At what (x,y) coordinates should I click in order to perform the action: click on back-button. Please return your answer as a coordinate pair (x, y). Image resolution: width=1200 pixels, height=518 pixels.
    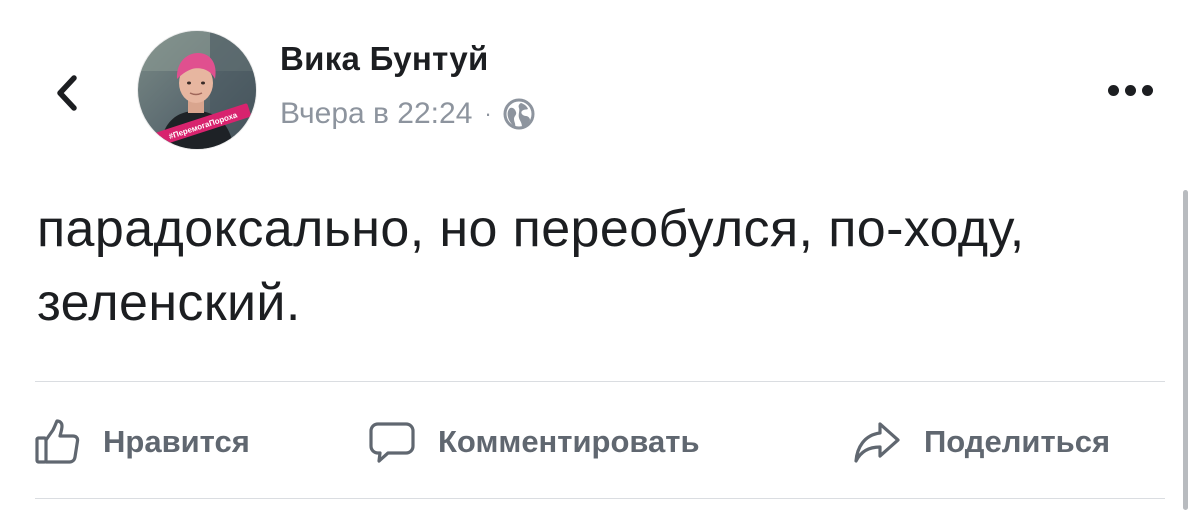
    Looking at the image, I should click on (67, 93).